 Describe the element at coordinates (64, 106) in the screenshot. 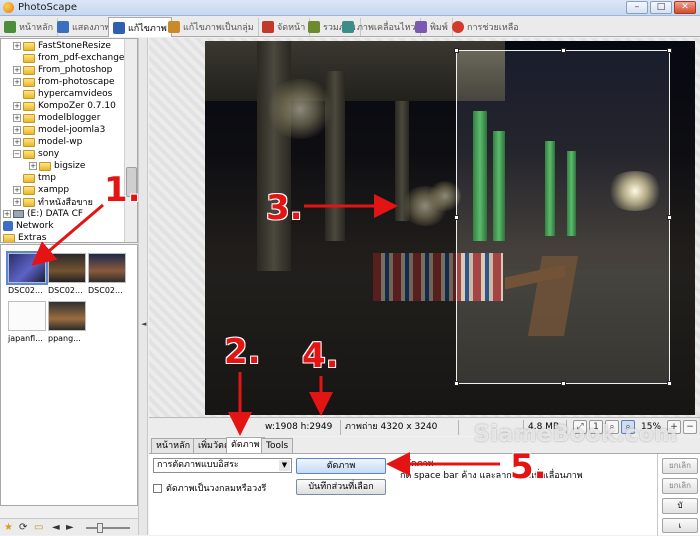

I see `tree-item: + KompoZer 0.7.10` at that location.